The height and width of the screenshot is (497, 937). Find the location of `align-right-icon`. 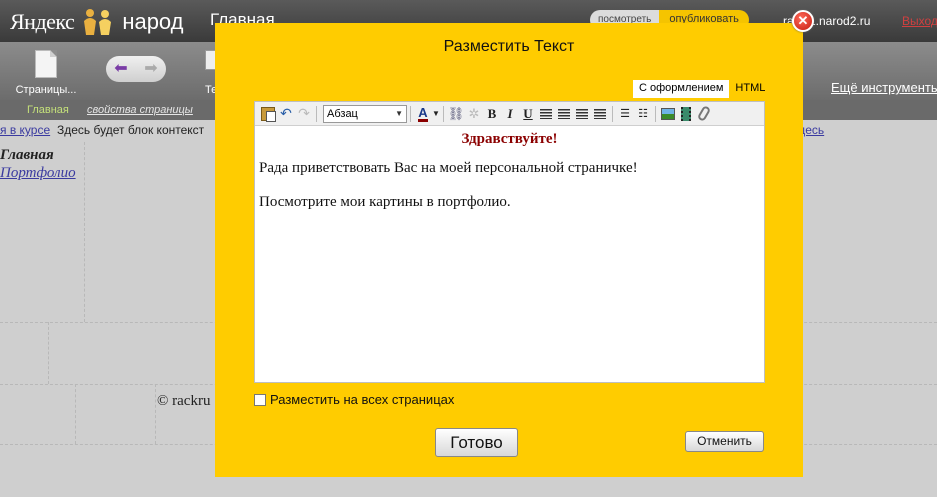

align-right-icon is located at coordinates (582, 113).